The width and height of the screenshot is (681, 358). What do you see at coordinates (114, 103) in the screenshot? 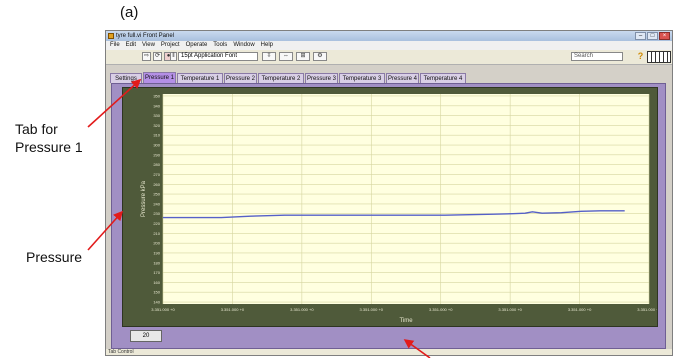
I see `tab-annotation-arrow` at bounding box center [114, 103].